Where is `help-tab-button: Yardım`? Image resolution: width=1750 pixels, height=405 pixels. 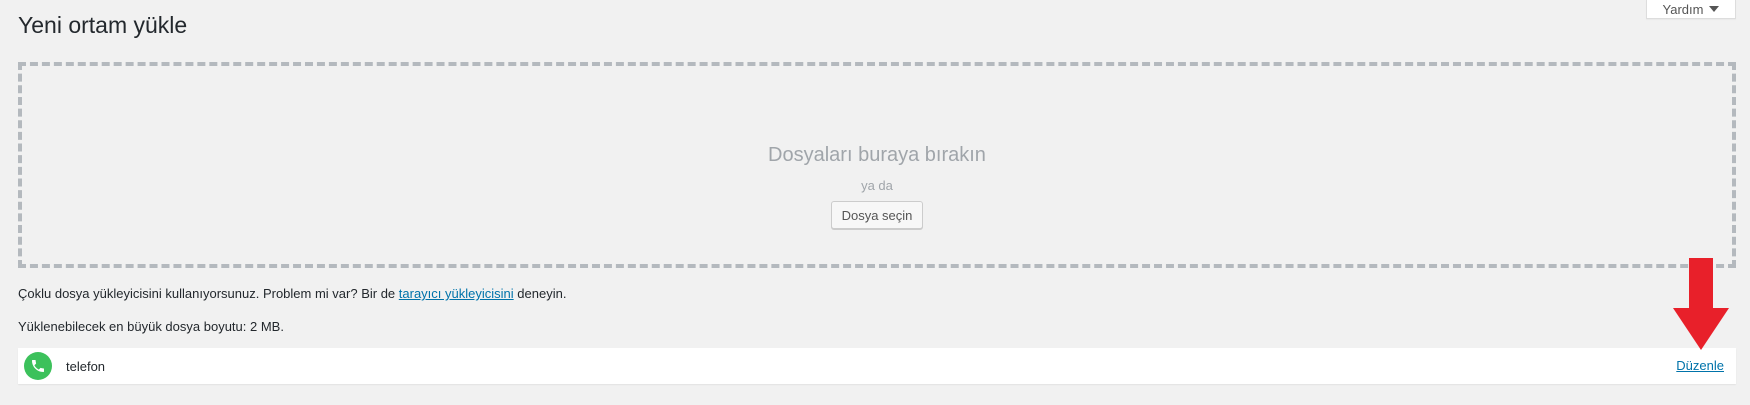 help-tab-button: Yardım is located at coordinates (1691, 9).